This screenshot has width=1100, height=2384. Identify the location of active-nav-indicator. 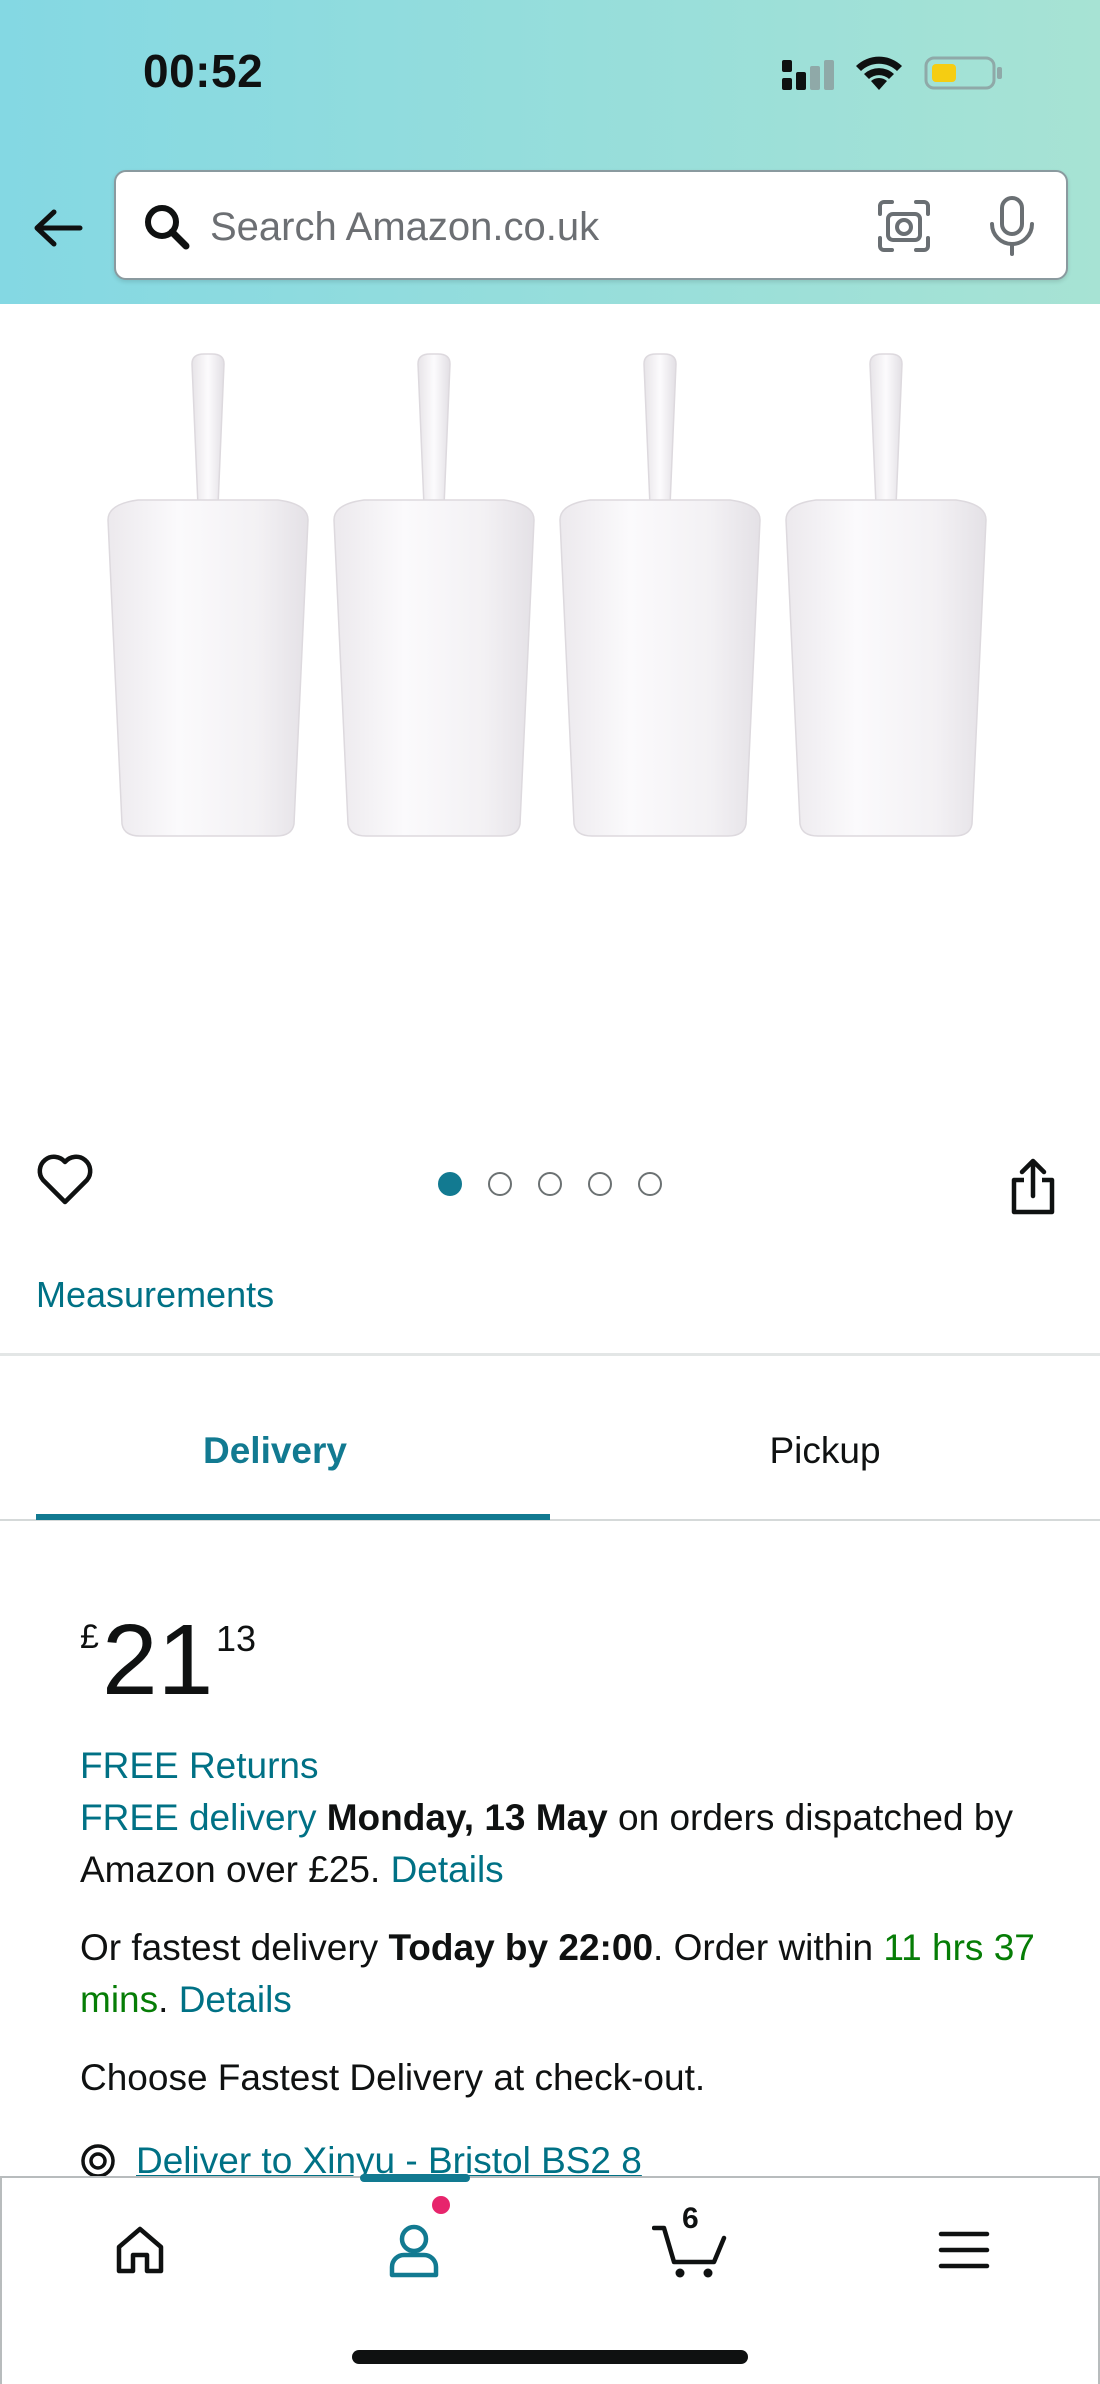
(415, 2178).